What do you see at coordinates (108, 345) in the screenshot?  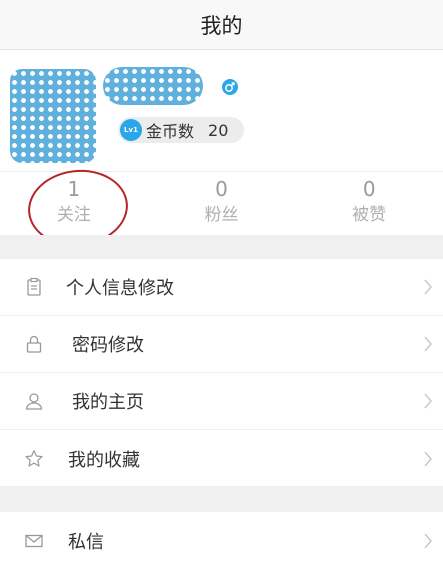 I see `menu-label-change-password: 密码修改` at bounding box center [108, 345].